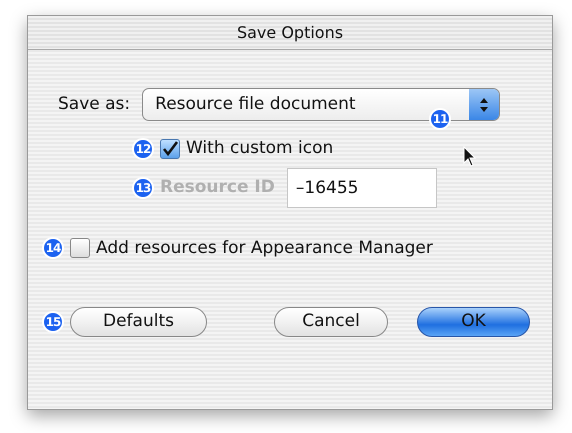  What do you see at coordinates (264, 248) in the screenshot?
I see `checkbox-label: Add resources for Appearance Manager` at bounding box center [264, 248].